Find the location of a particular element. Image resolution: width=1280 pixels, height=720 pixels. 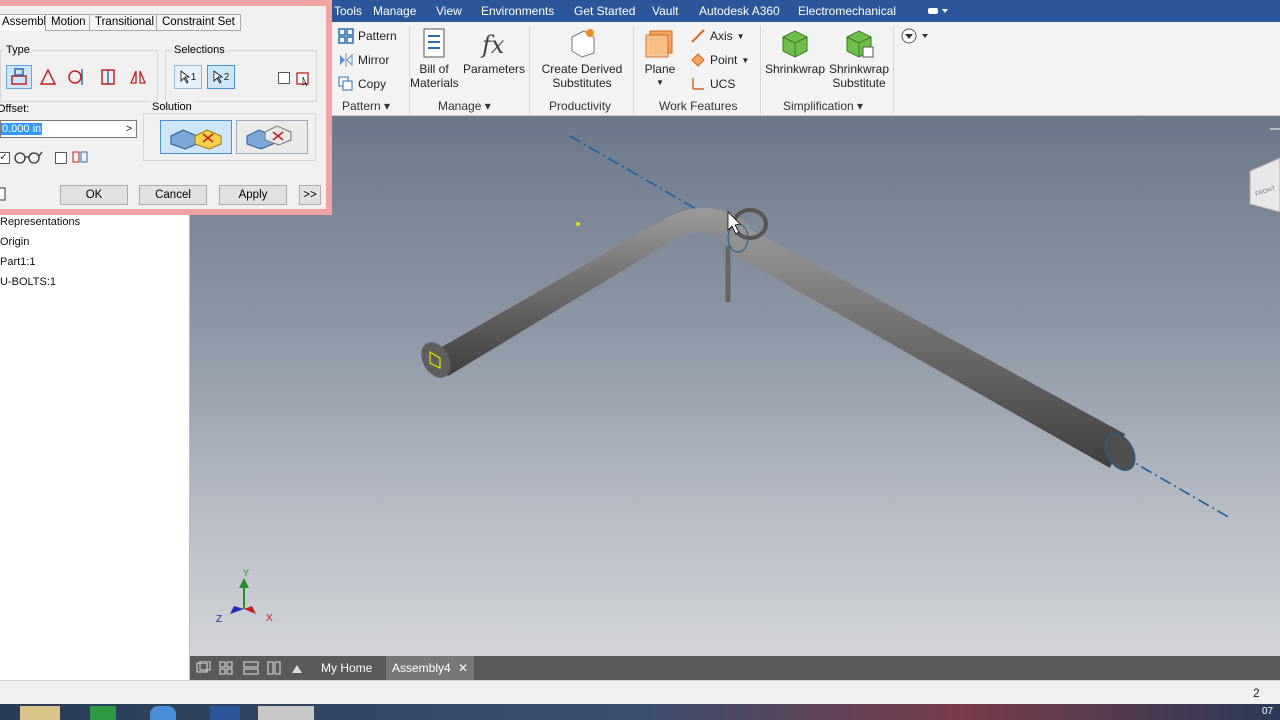

offset-label: Offset: is located at coordinates (15, 109).